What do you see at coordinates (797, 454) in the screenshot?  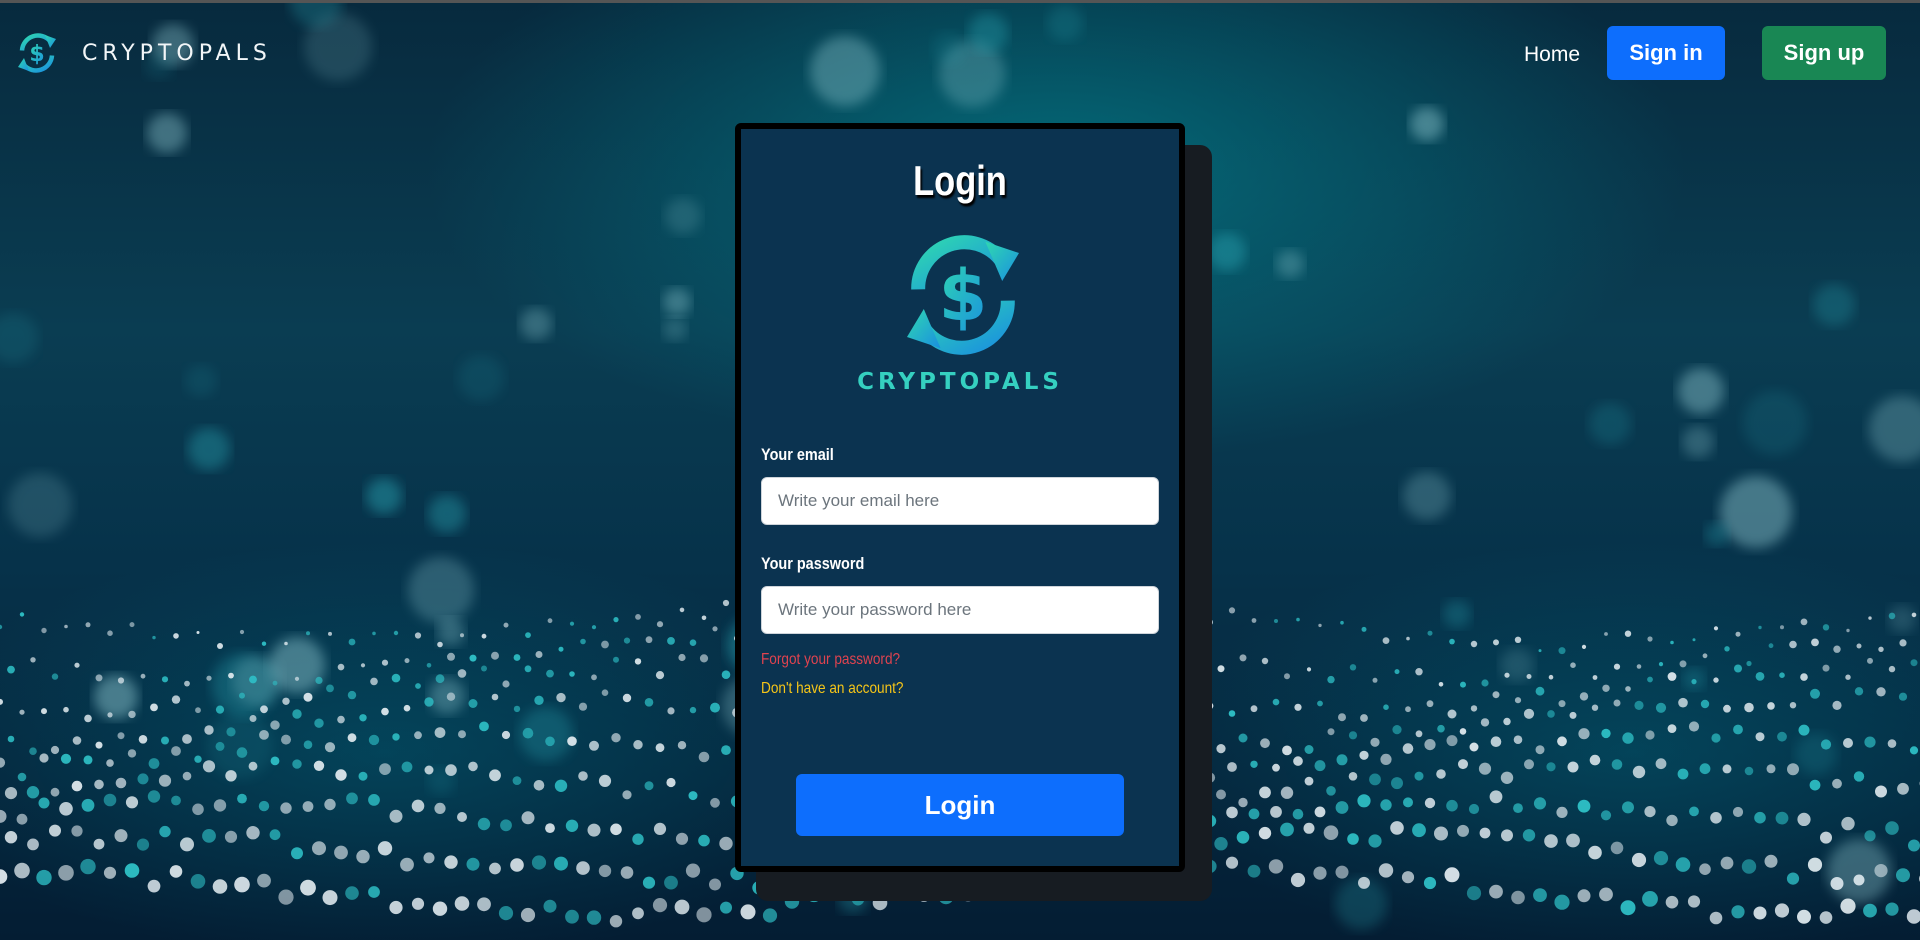 I see `email-label: Your email` at bounding box center [797, 454].